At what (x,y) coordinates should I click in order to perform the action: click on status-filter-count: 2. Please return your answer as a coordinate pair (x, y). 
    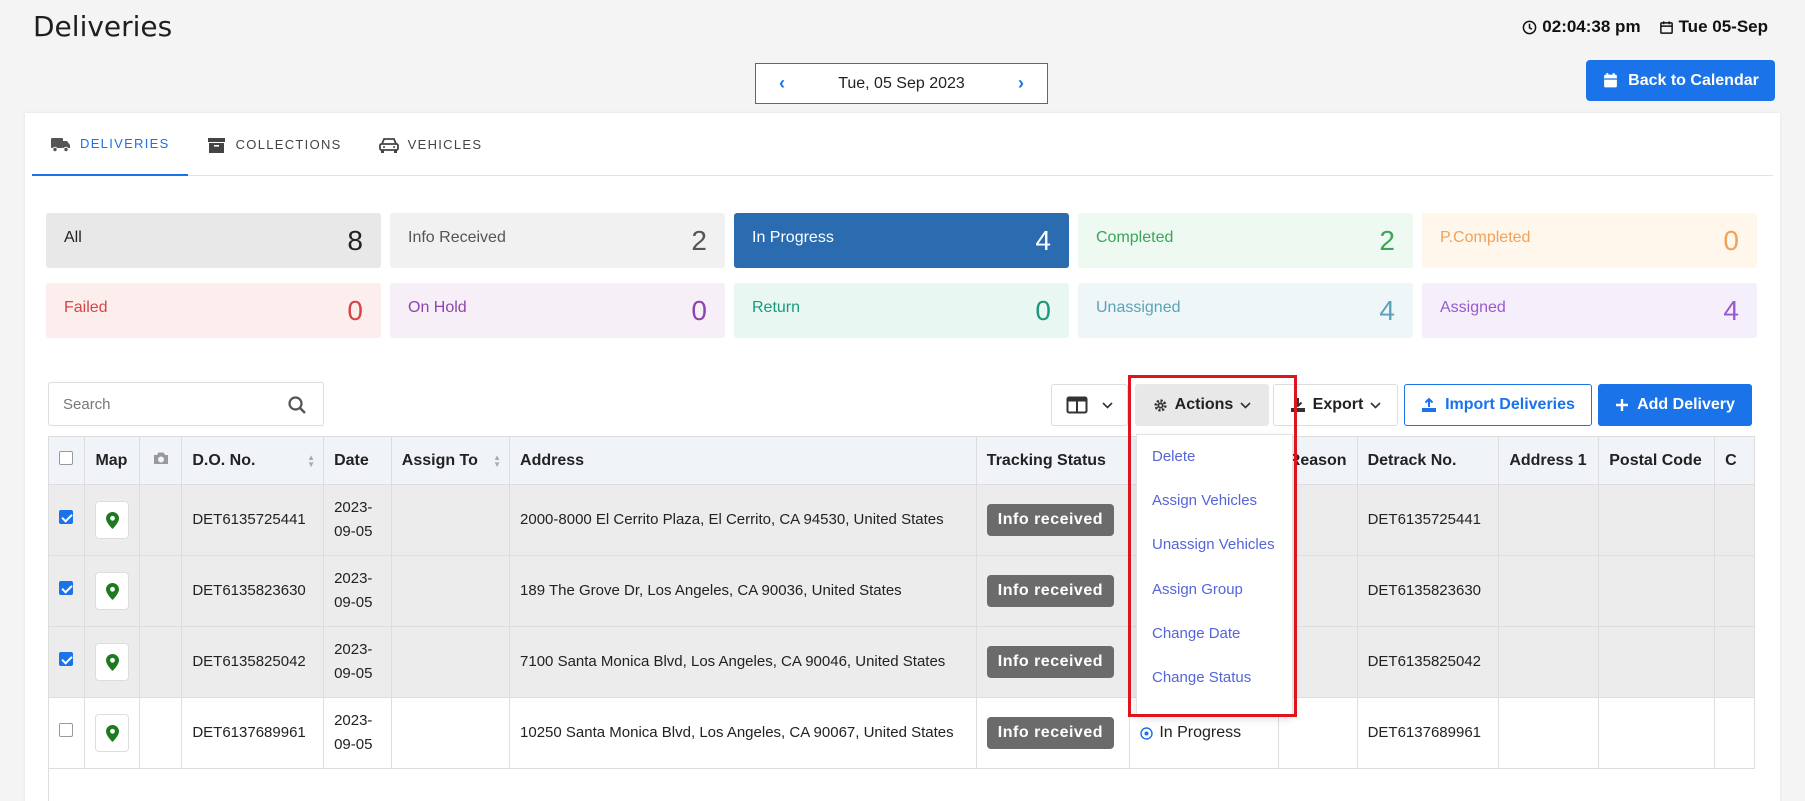
    Looking at the image, I should click on (699, 240).